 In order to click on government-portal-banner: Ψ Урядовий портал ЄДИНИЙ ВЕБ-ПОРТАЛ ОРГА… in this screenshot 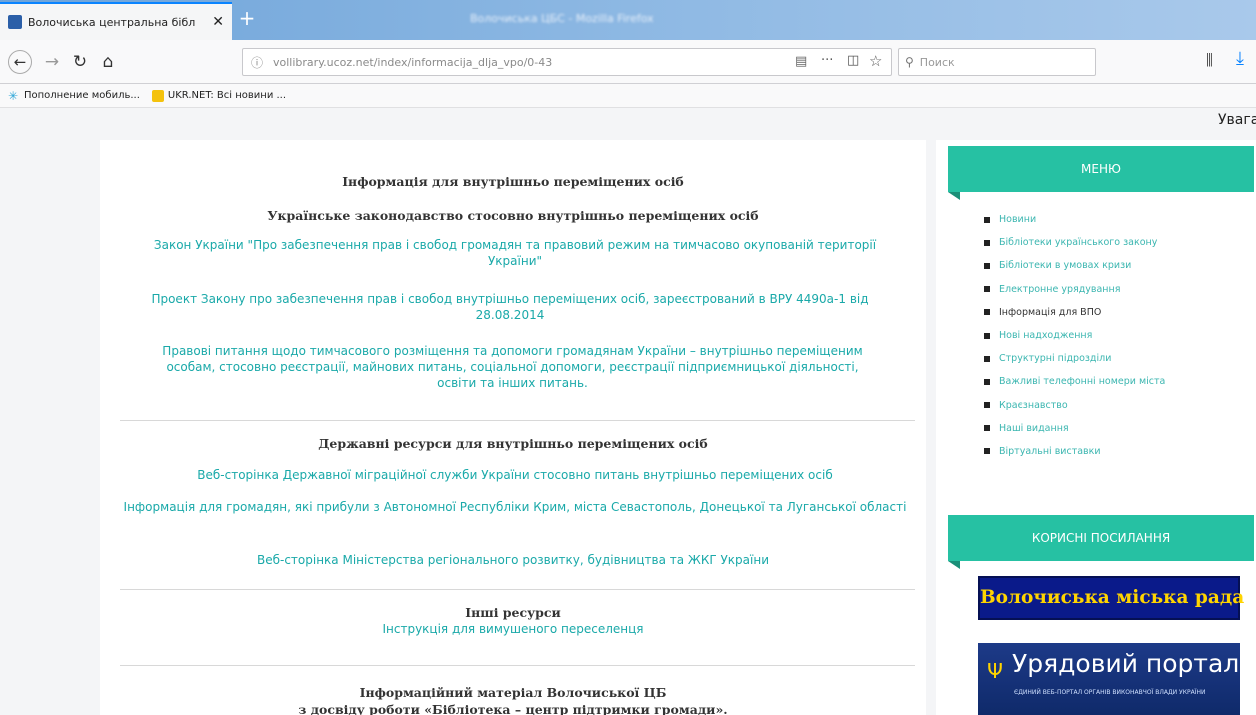, I will do `click(1109, 679)`.